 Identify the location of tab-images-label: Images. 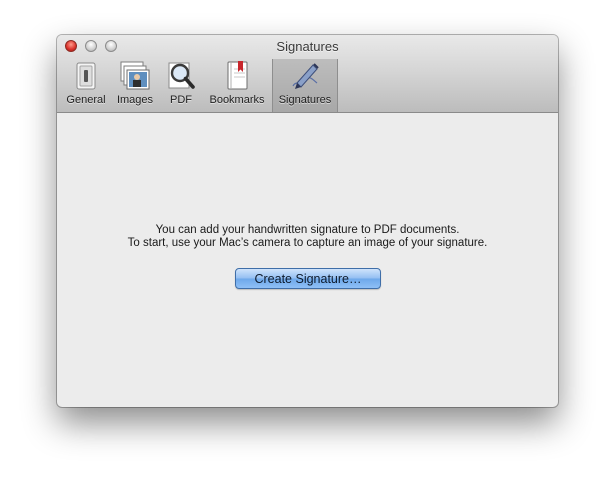
(135, 100).